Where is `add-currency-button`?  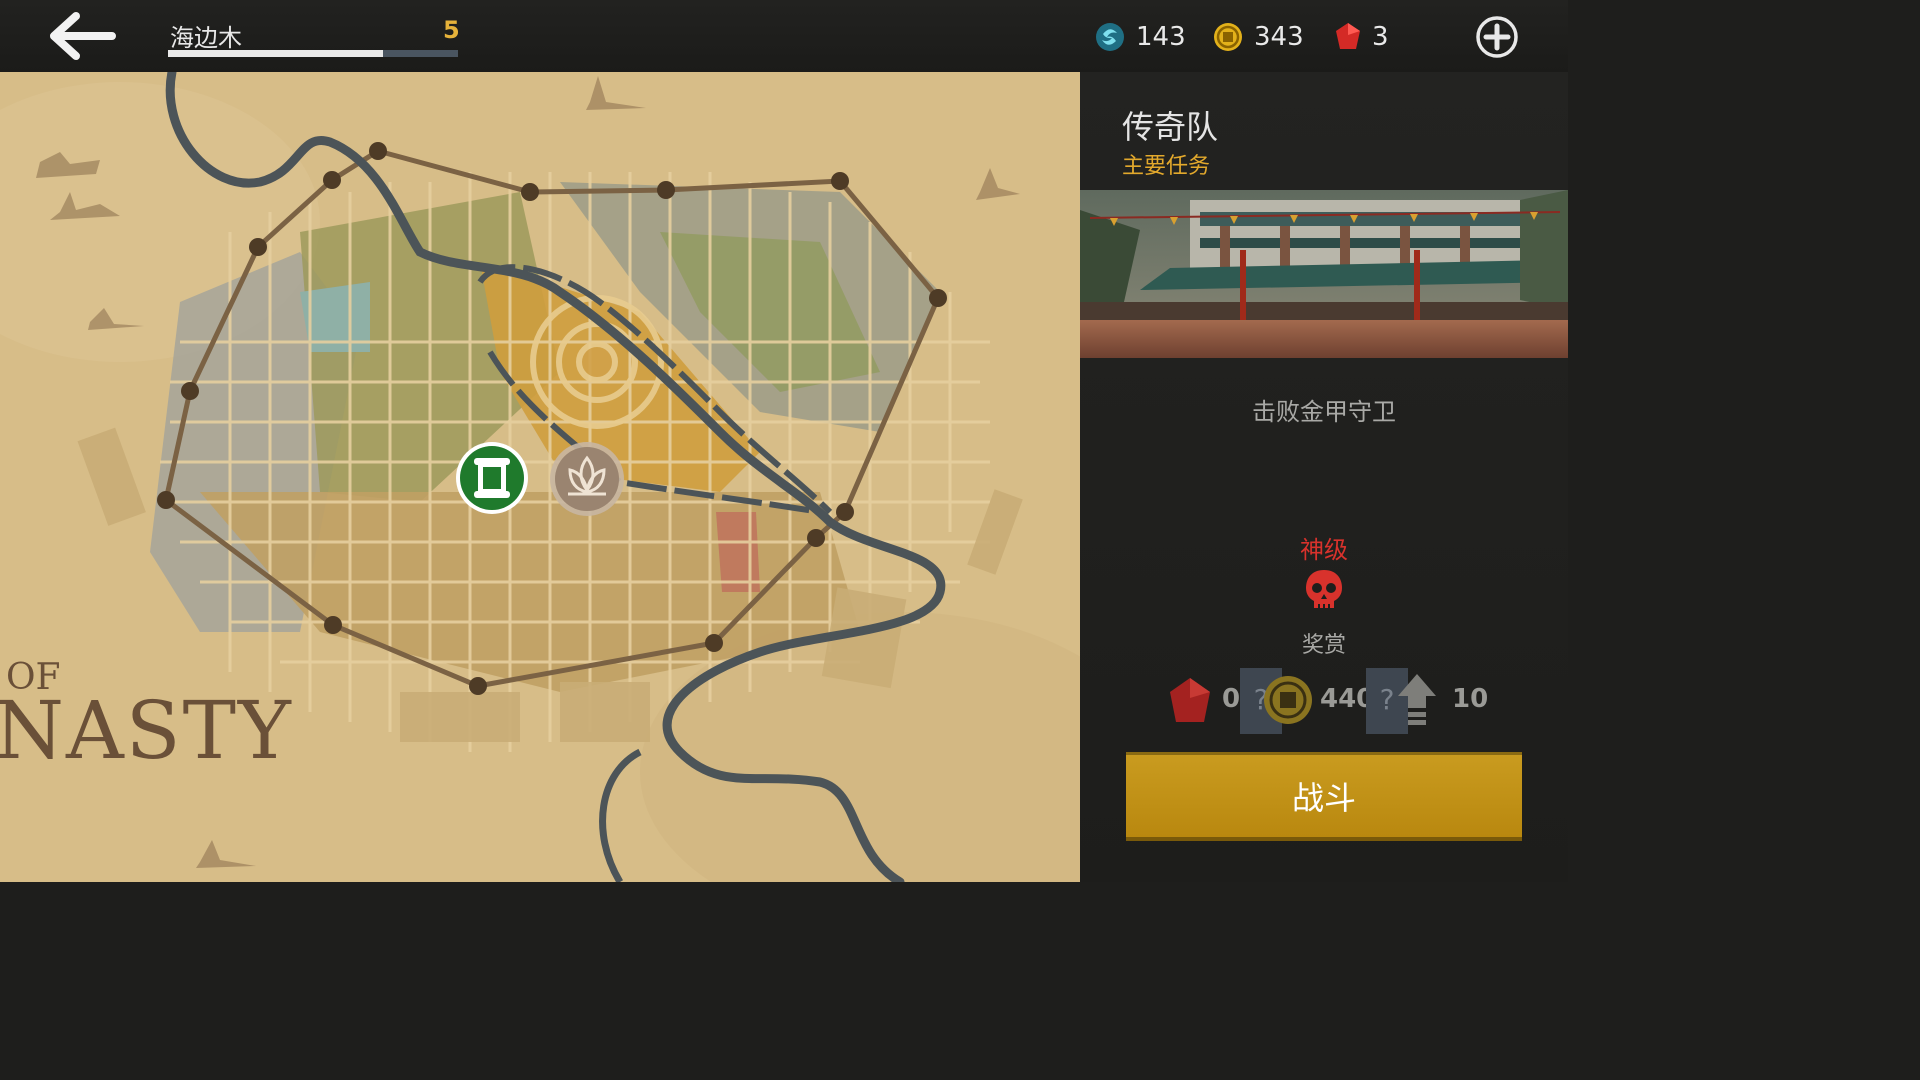 add-currency-button is located at coordinates (1497, 37).